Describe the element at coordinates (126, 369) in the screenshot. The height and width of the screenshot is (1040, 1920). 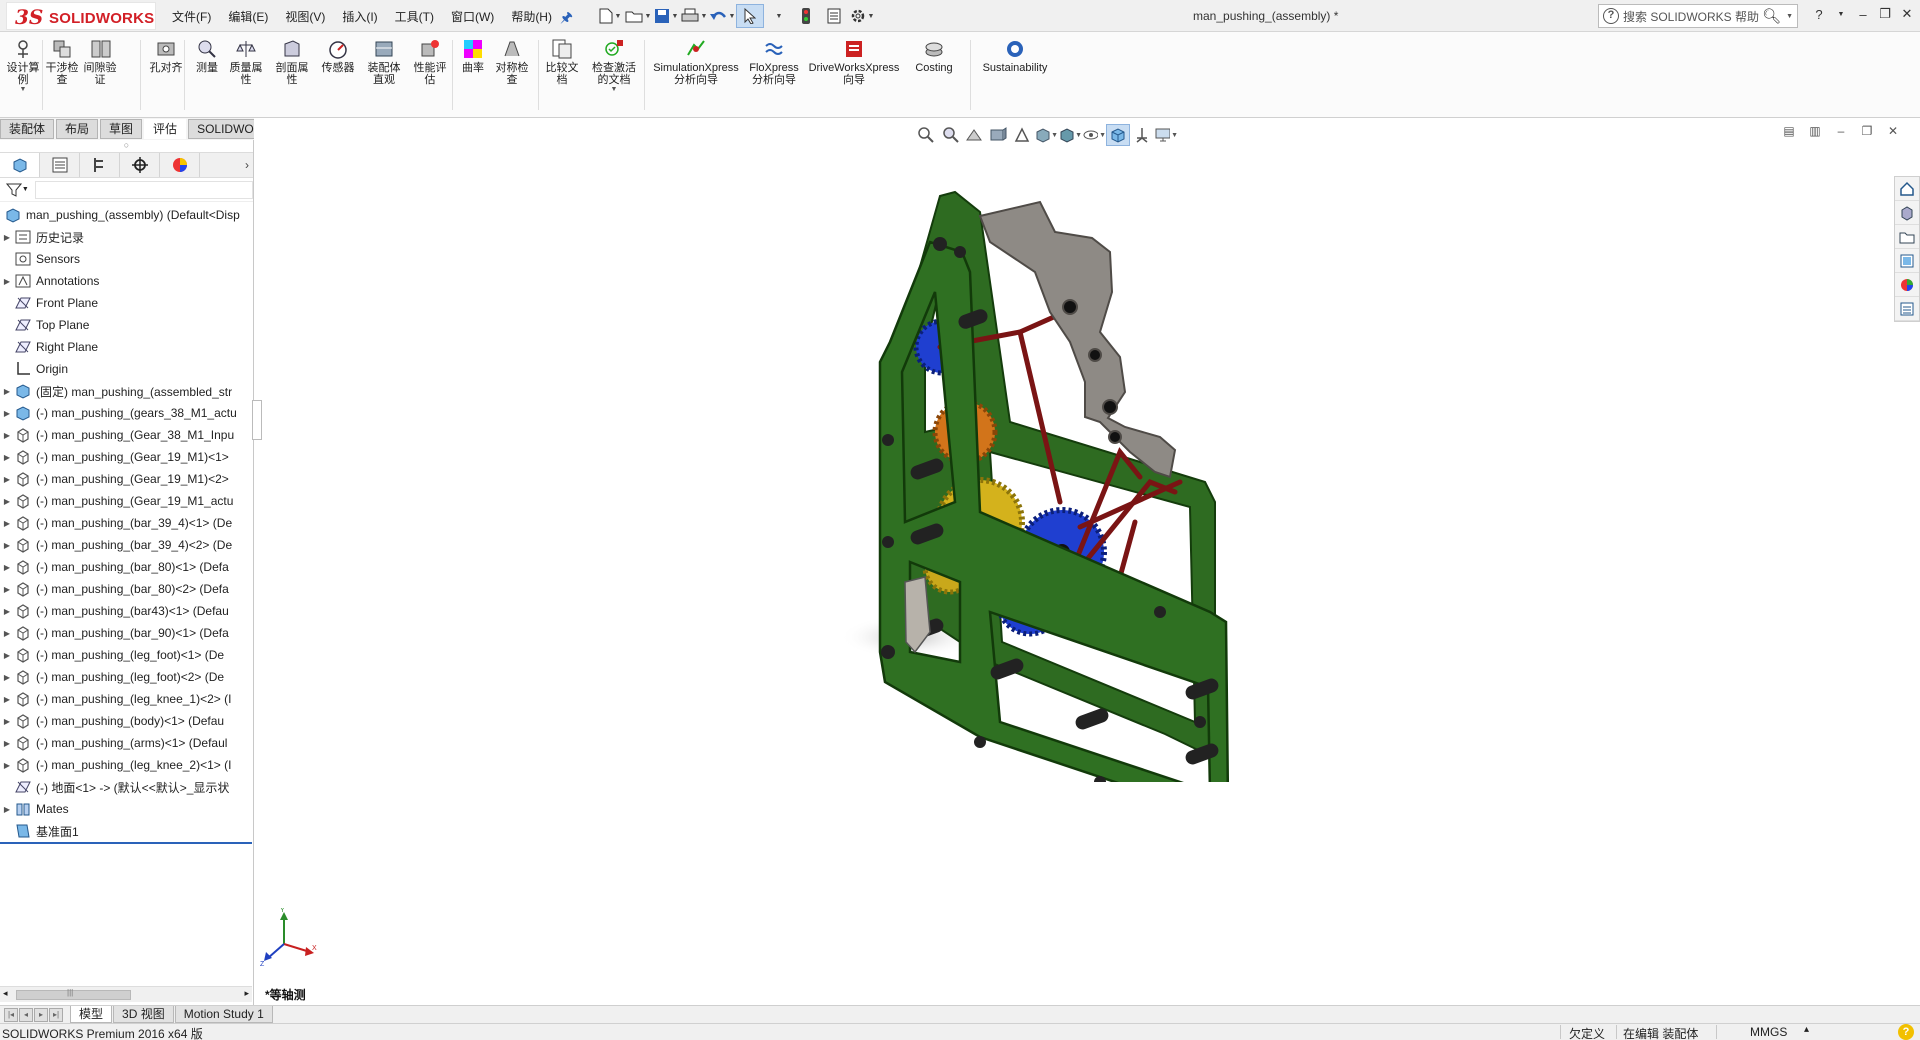
I see `tree-item: Origin` at that location.